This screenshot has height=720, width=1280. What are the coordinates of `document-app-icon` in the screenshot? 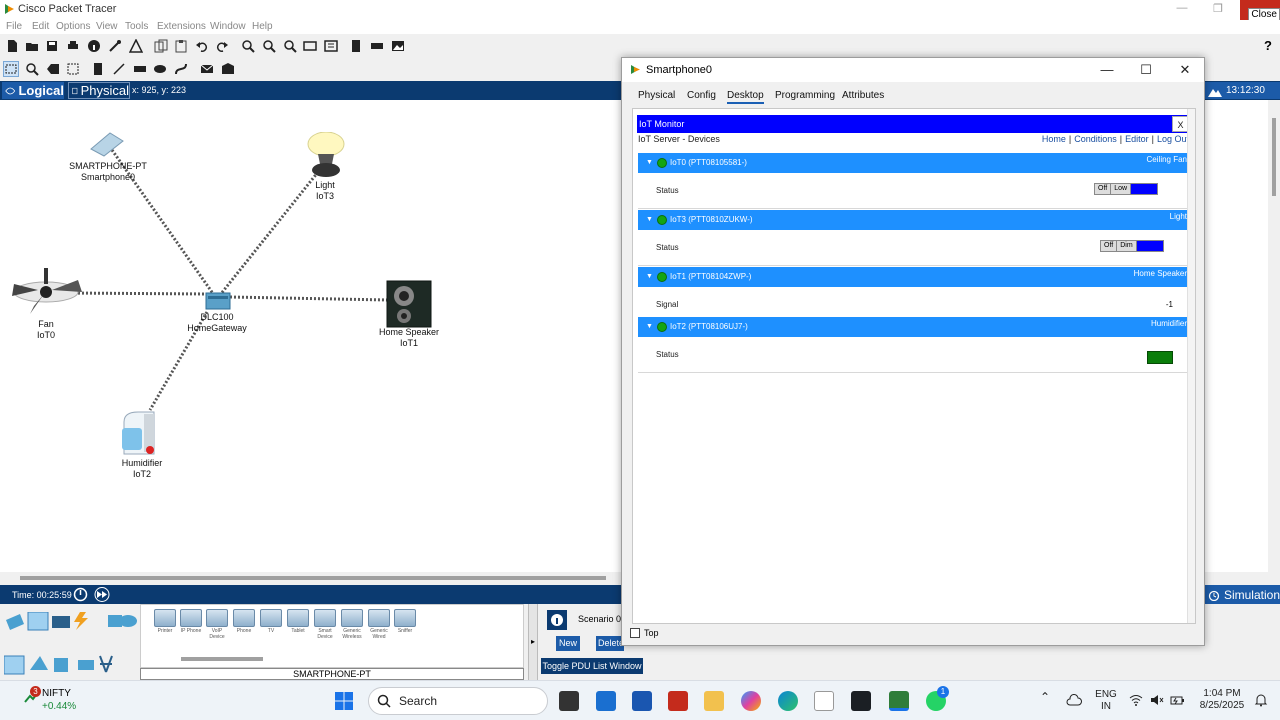 It's located at (824, 701).